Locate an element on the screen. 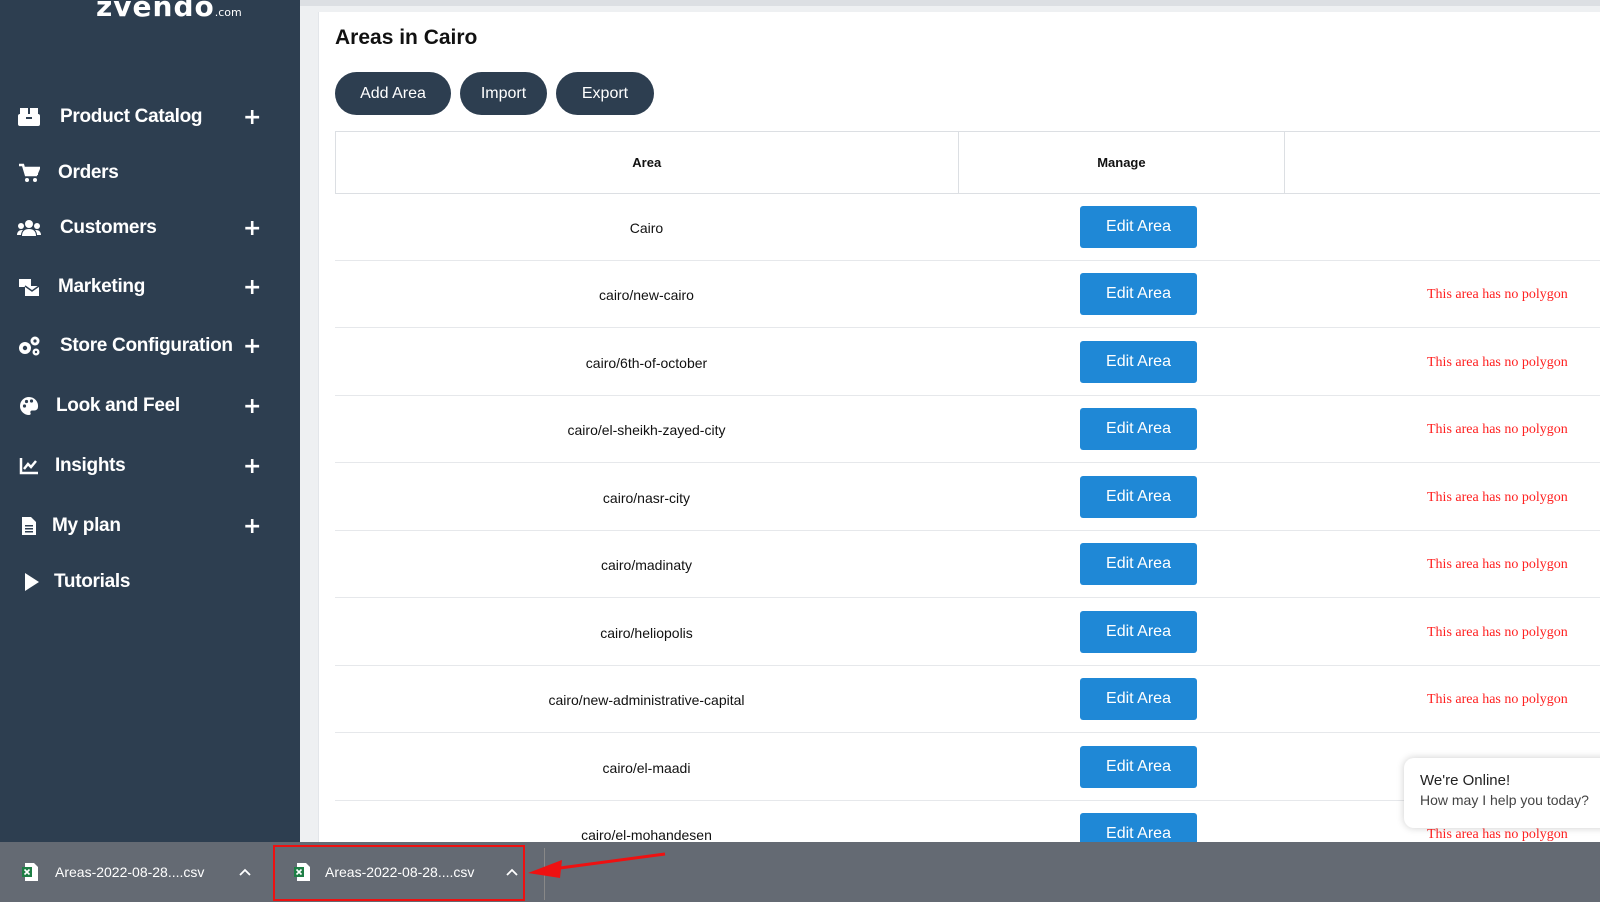  sidebar-item-marketing: Marketing + is located at coordinates (150, 287).